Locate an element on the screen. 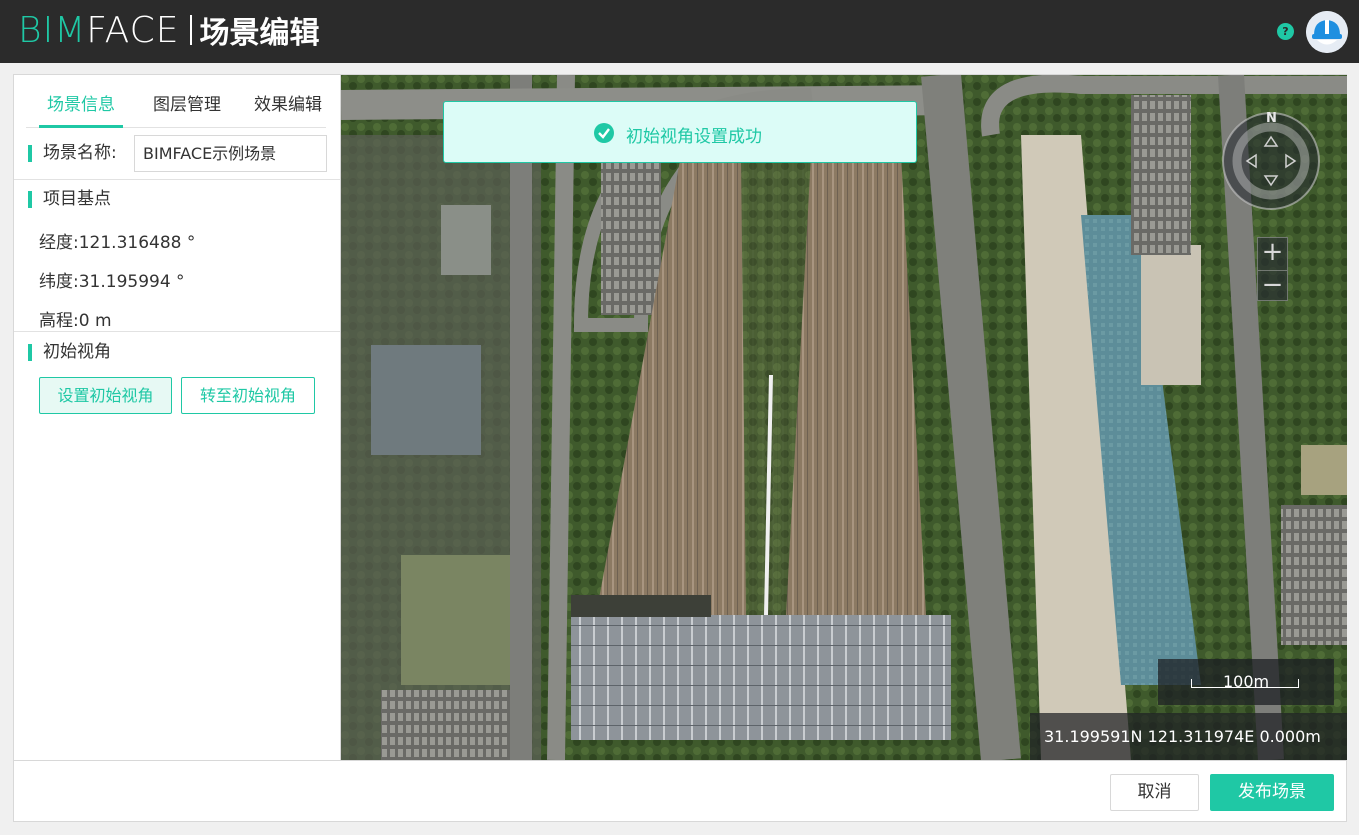  user-avatar is located at coordinates (1327, 32).